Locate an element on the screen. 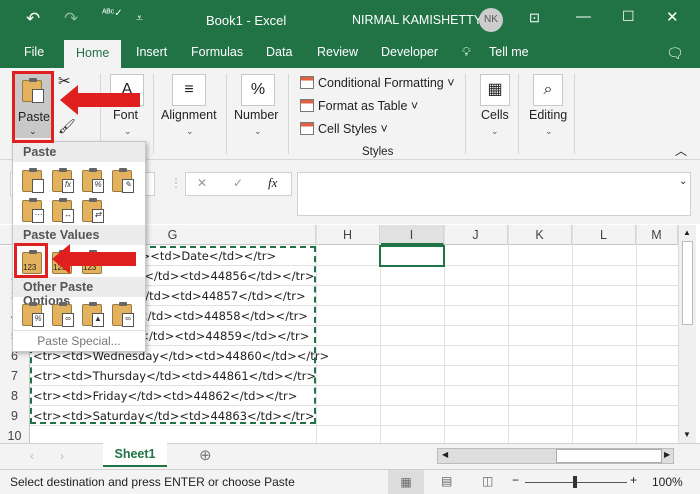 The image size is (700, 494). keep-column-widths-icon: ↔ is located at coordinates (63, 210).